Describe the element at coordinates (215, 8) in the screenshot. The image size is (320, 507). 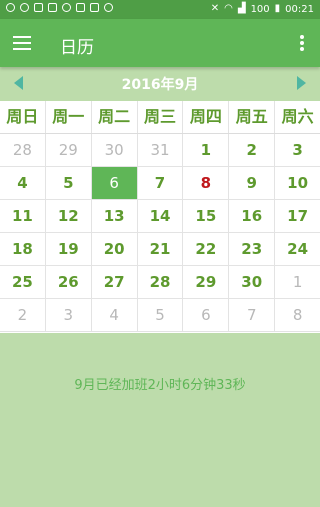
I see `vibrate-off-icon: ✕` at that location.